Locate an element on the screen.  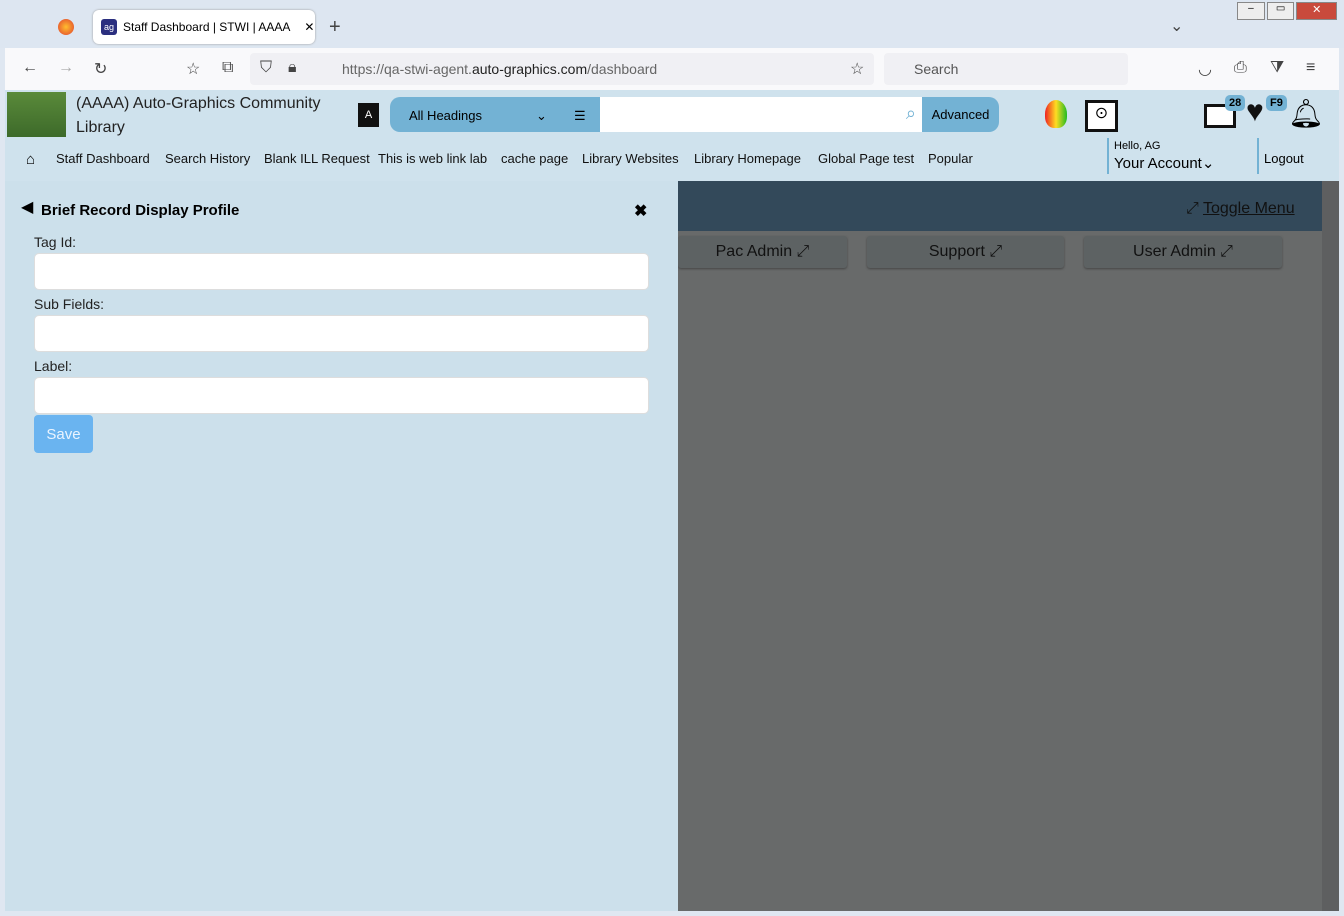
button-label: Support is located at coordinates (956, 251).